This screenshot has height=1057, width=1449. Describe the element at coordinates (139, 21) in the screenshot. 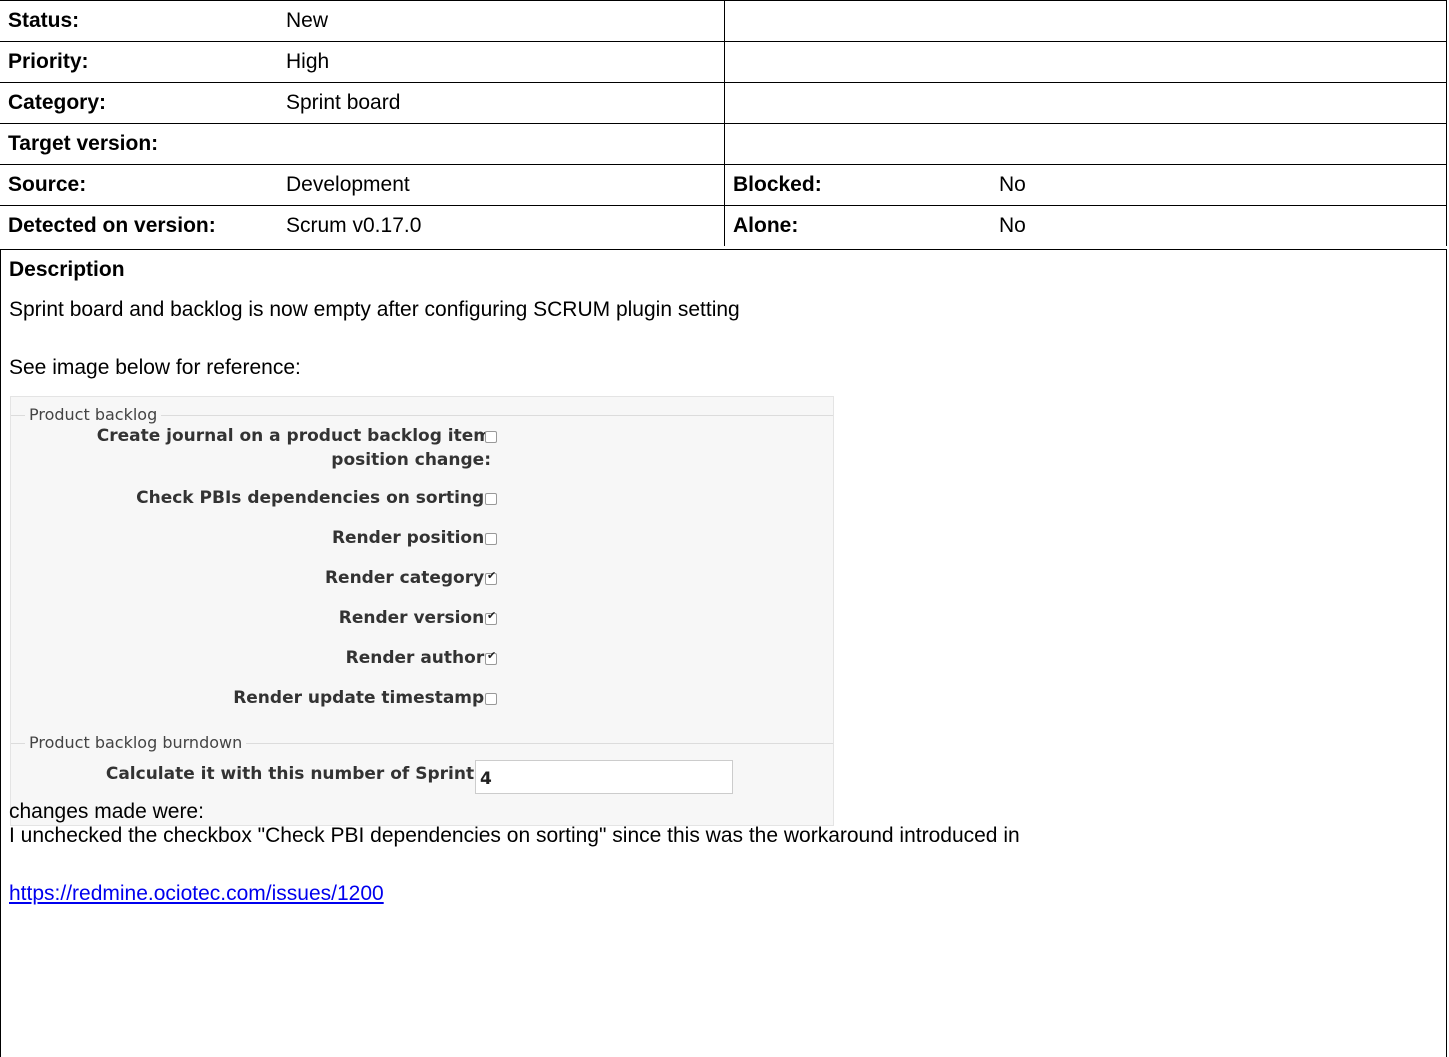

I see `status-label: Status:` at that location.